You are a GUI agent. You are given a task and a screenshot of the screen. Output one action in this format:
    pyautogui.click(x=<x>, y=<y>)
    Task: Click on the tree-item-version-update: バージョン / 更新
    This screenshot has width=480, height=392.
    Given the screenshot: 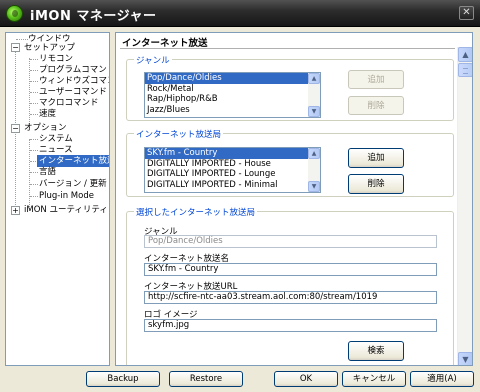 What is the action you would take?
    pyautogui.click(x=73, y=184)
    